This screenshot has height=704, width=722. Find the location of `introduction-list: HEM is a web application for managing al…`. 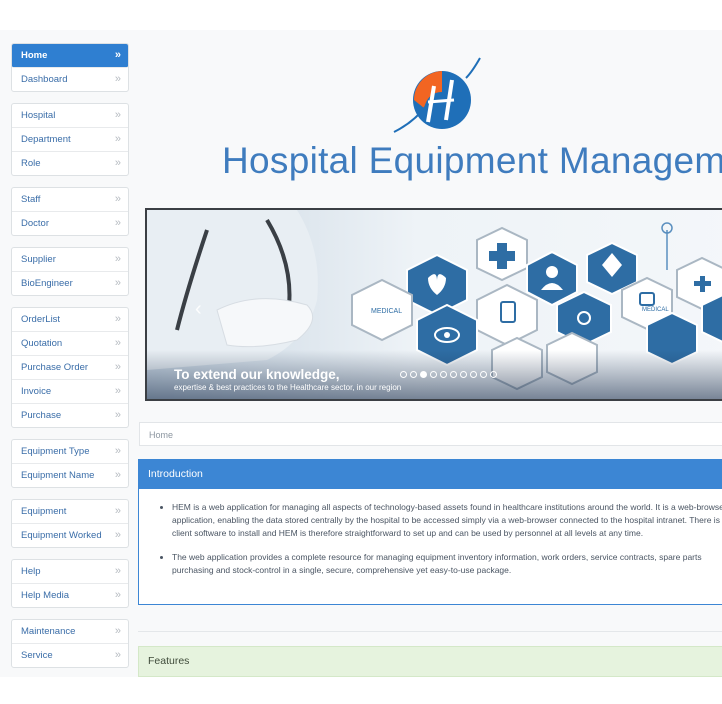

introduction-list: HEM is a web application for managing al… is located at coordinates (430, 539).